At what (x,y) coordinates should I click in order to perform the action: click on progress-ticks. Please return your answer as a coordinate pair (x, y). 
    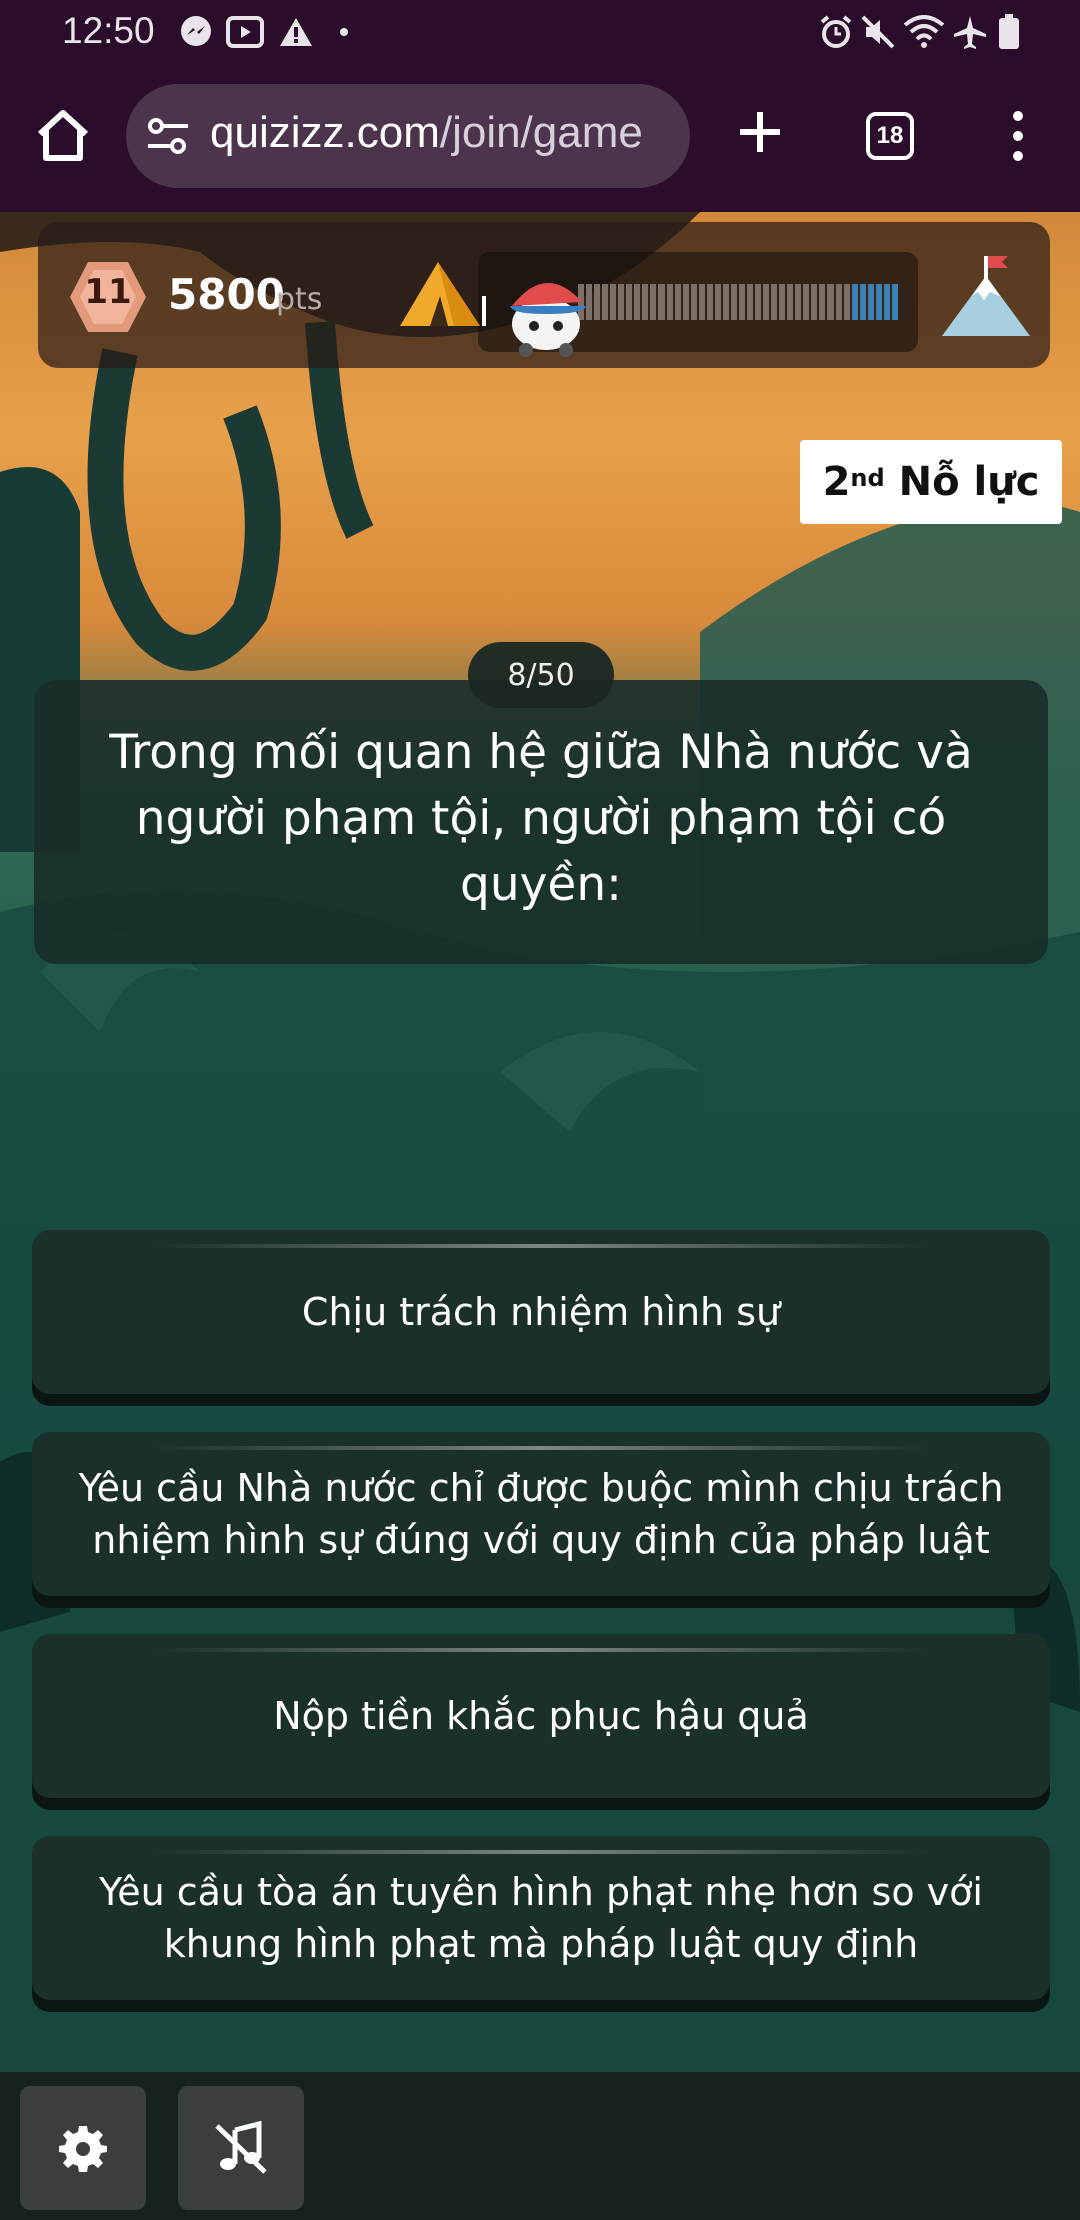
    Looking at the image, I should click on (738, 302).